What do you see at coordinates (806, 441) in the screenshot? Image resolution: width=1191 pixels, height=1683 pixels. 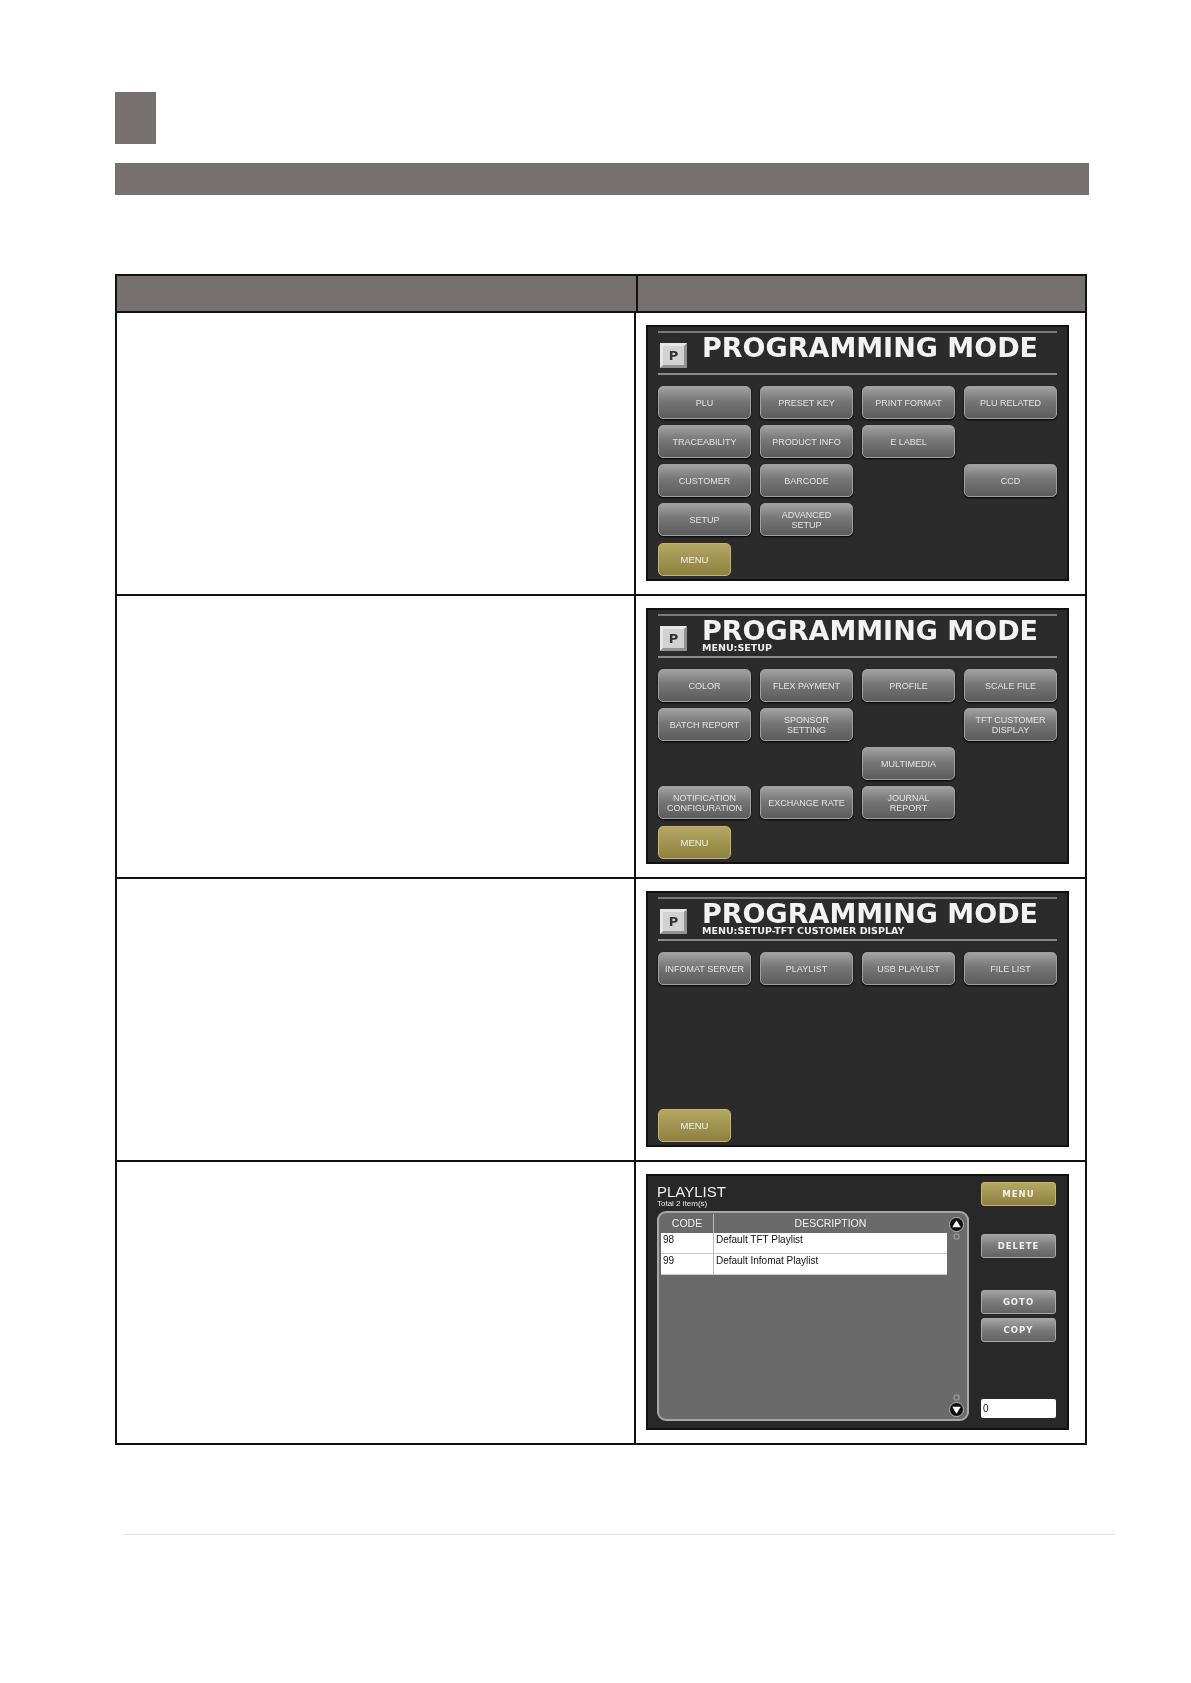 I see `menu-option-button: PRODUCT INFO` at bounding box center [806, 441].